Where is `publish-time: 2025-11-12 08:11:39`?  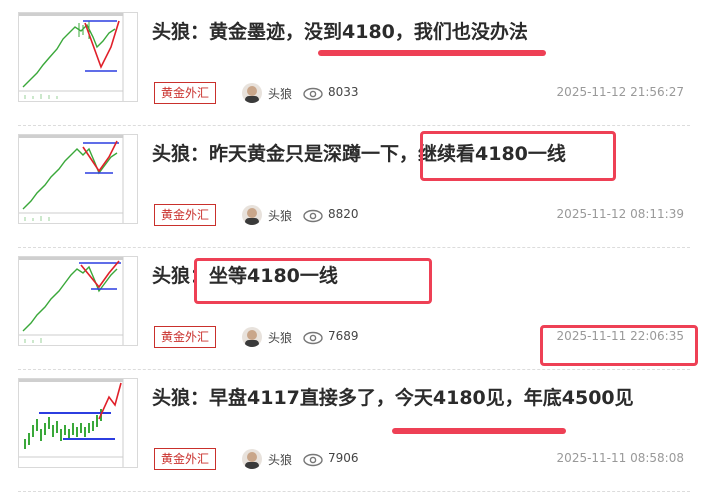
publish-time: 2025-11-12 08:11:39 is located at coordinates (620, 214).